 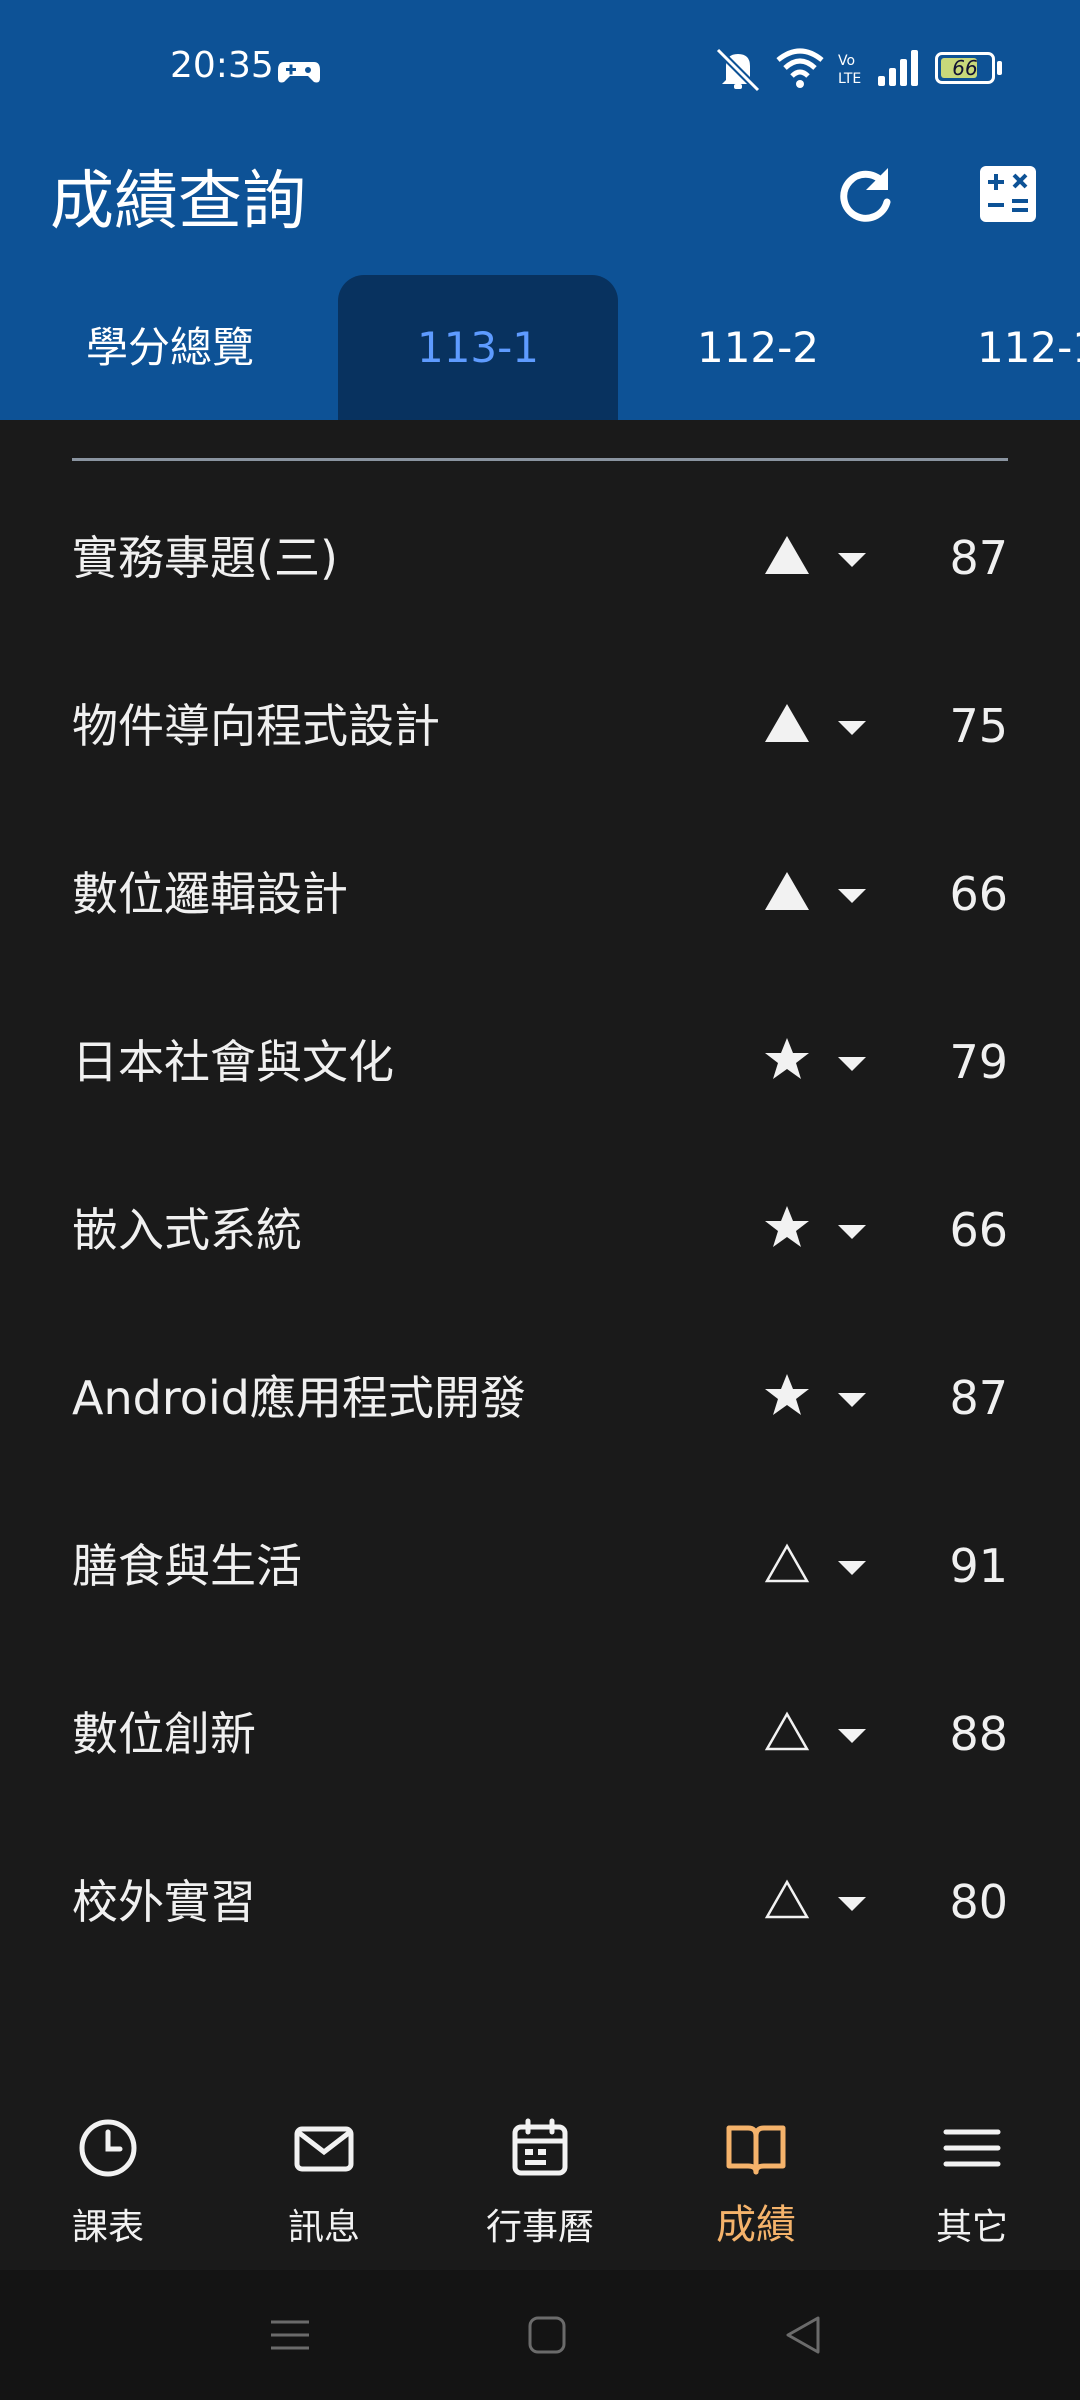 I want to click on table-row: 膳食與生活 91, so click(x=540, y=1566).